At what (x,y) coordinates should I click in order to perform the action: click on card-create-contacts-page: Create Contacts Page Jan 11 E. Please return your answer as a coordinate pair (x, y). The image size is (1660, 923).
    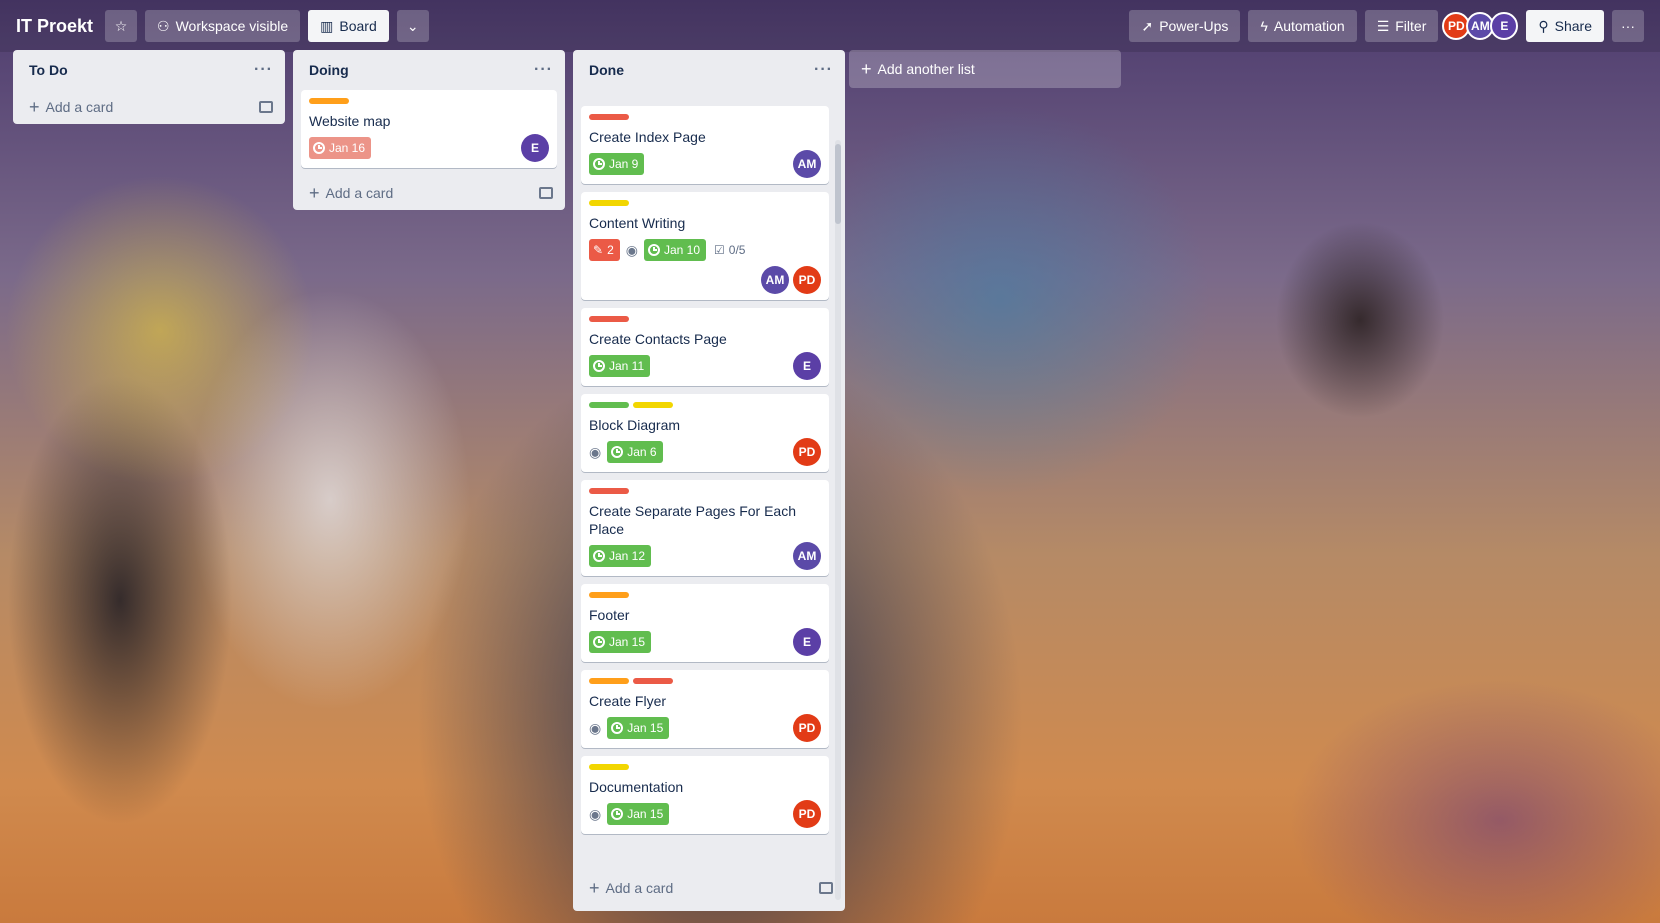
    Looking at the image, I should click on (705, 347).